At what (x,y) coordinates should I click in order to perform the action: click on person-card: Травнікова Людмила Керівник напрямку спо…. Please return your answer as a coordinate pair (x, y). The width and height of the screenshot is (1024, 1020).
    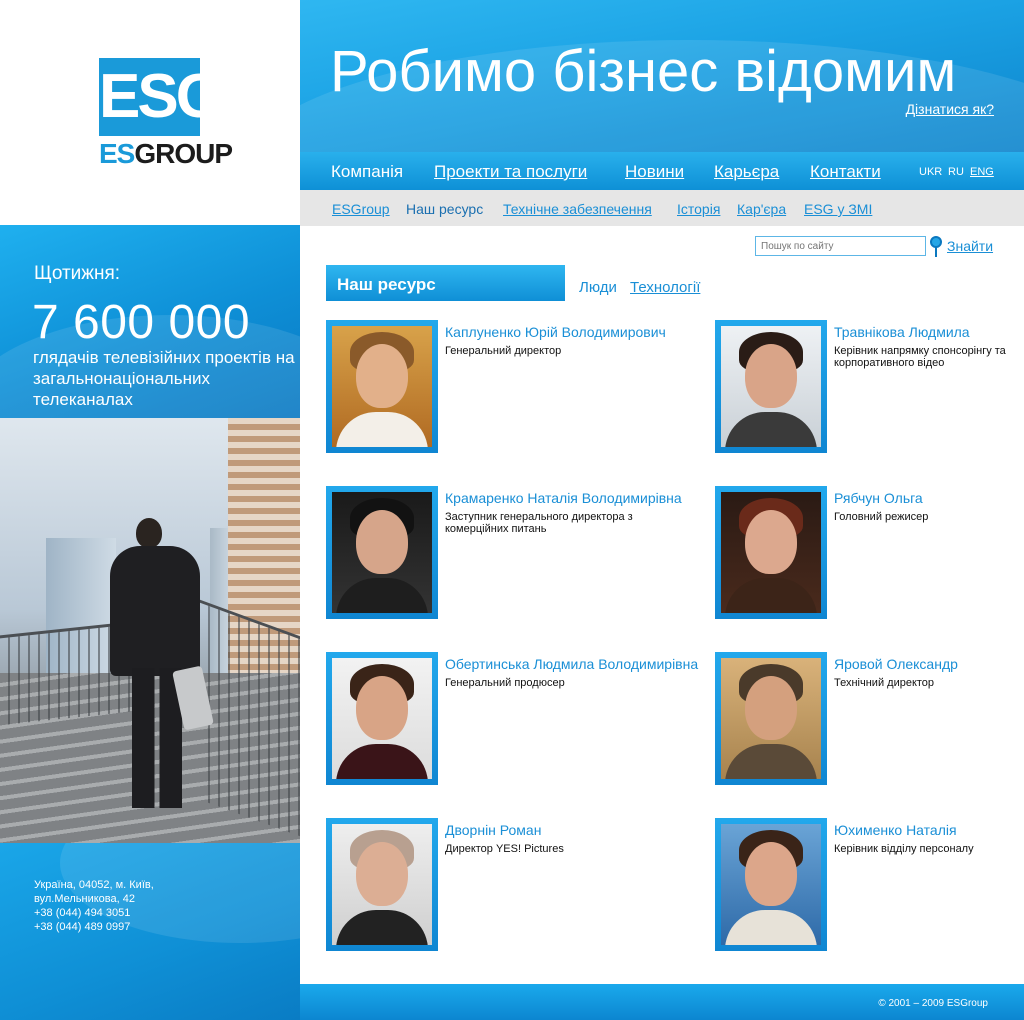
    Looking at the image, I should click on (869, 387).